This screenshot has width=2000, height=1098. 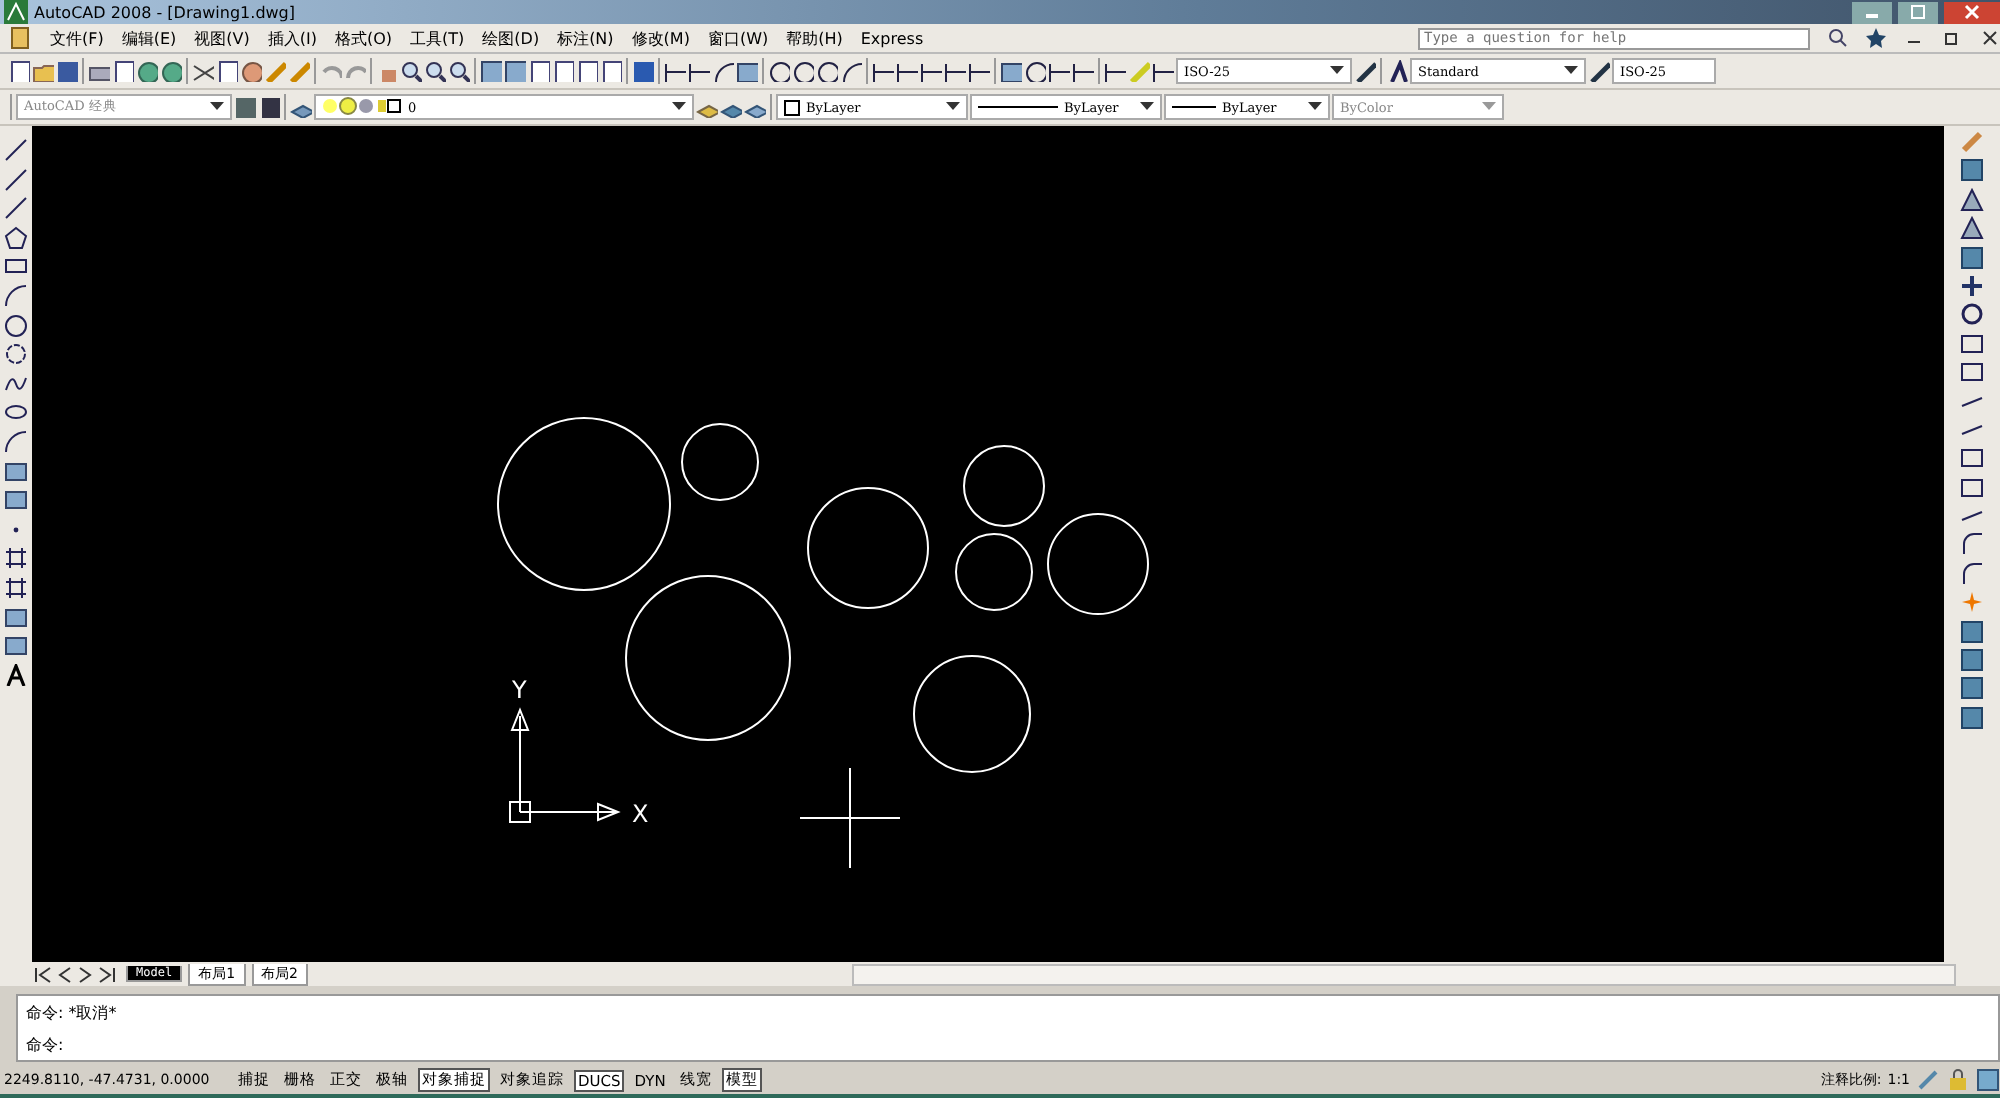 What do you see at coordinates (149, 38) in the screenshot?
I see `menu-item: 编辑(E)` at bounding box center [149, 38].